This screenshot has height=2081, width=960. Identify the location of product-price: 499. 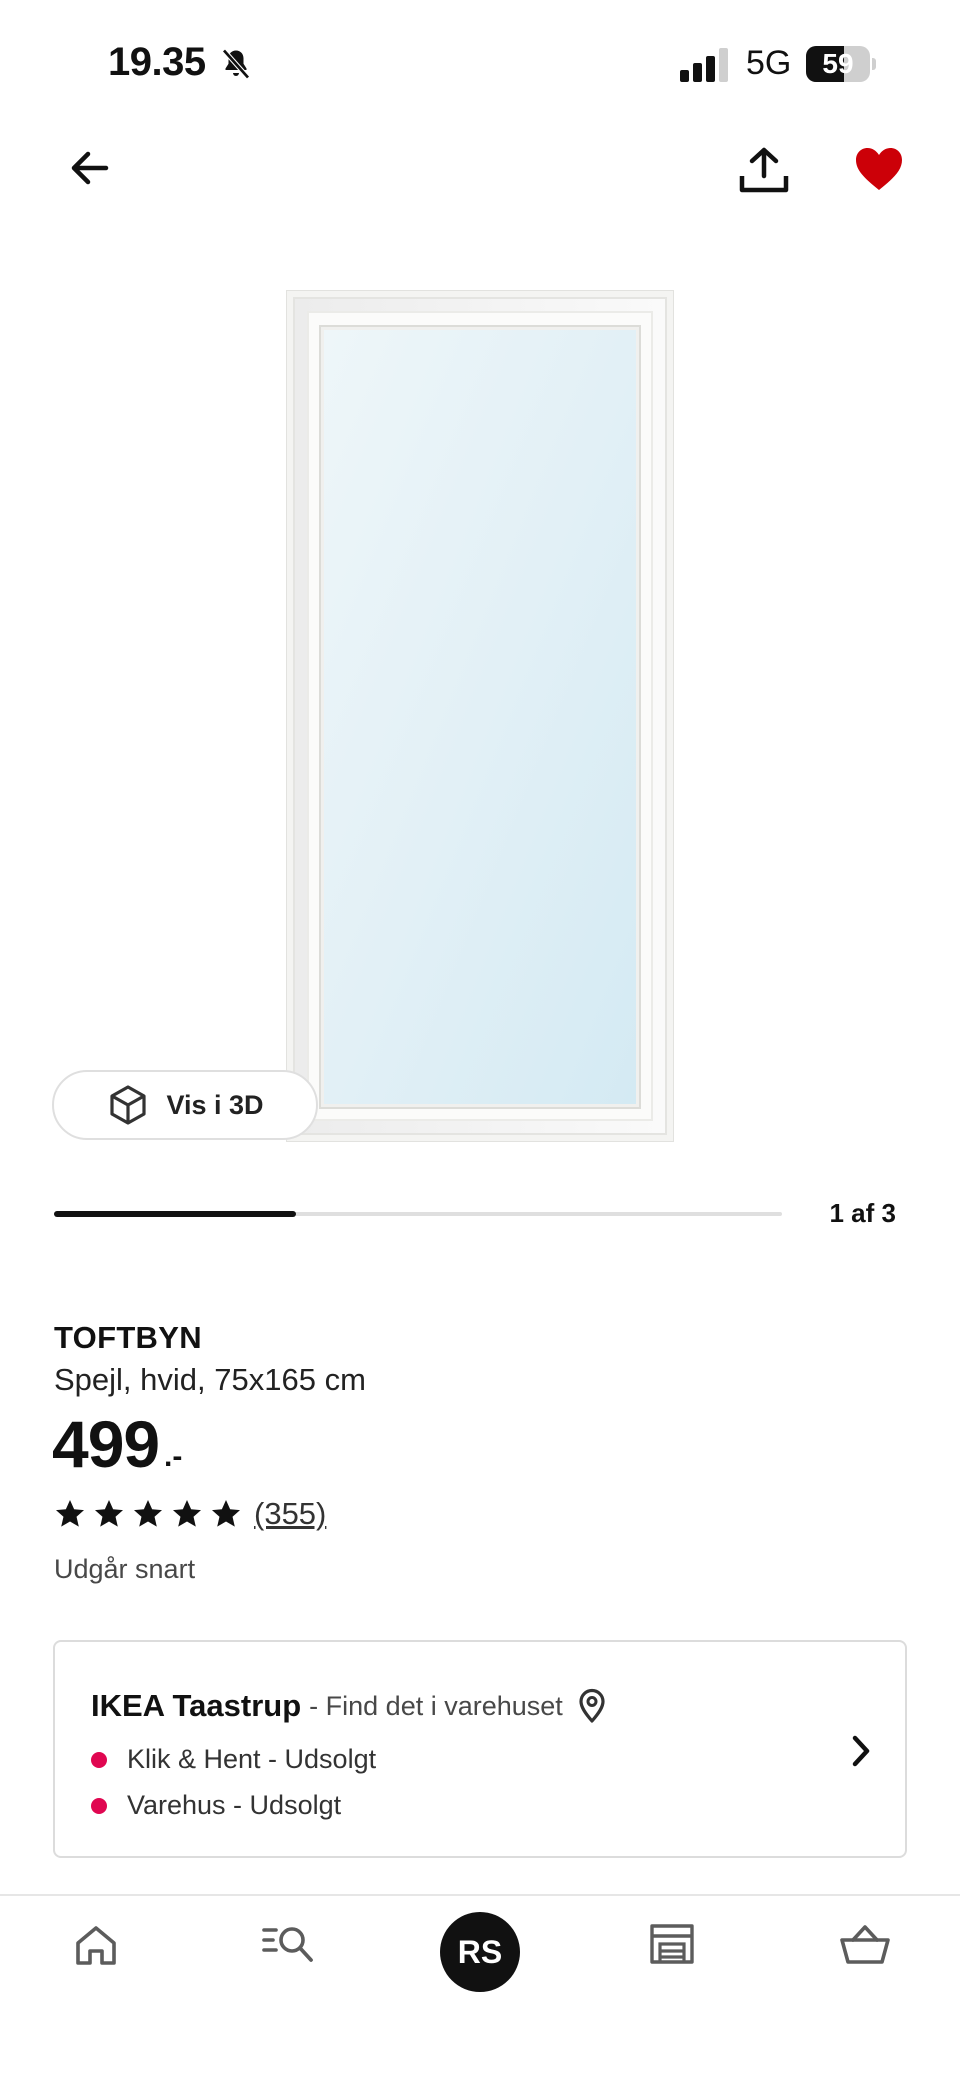
(106, 1444).